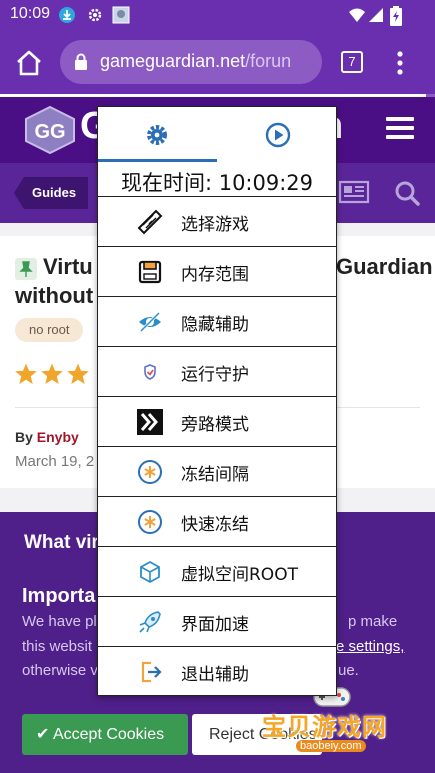 The width and height of the screenshot is (435, 773). Describe the element at coordinates (51, 193) in the screenshot. I see `nav-guides: Guides` at that location.